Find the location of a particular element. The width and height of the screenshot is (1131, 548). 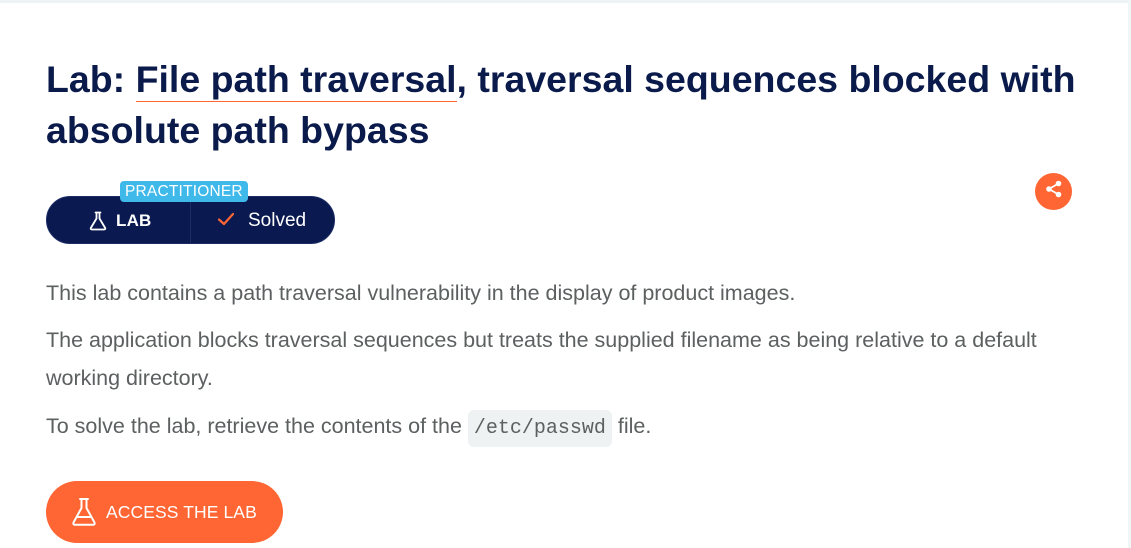

difficulty-level-tag: PRACTITIONER is located at coordinates (184, 191).